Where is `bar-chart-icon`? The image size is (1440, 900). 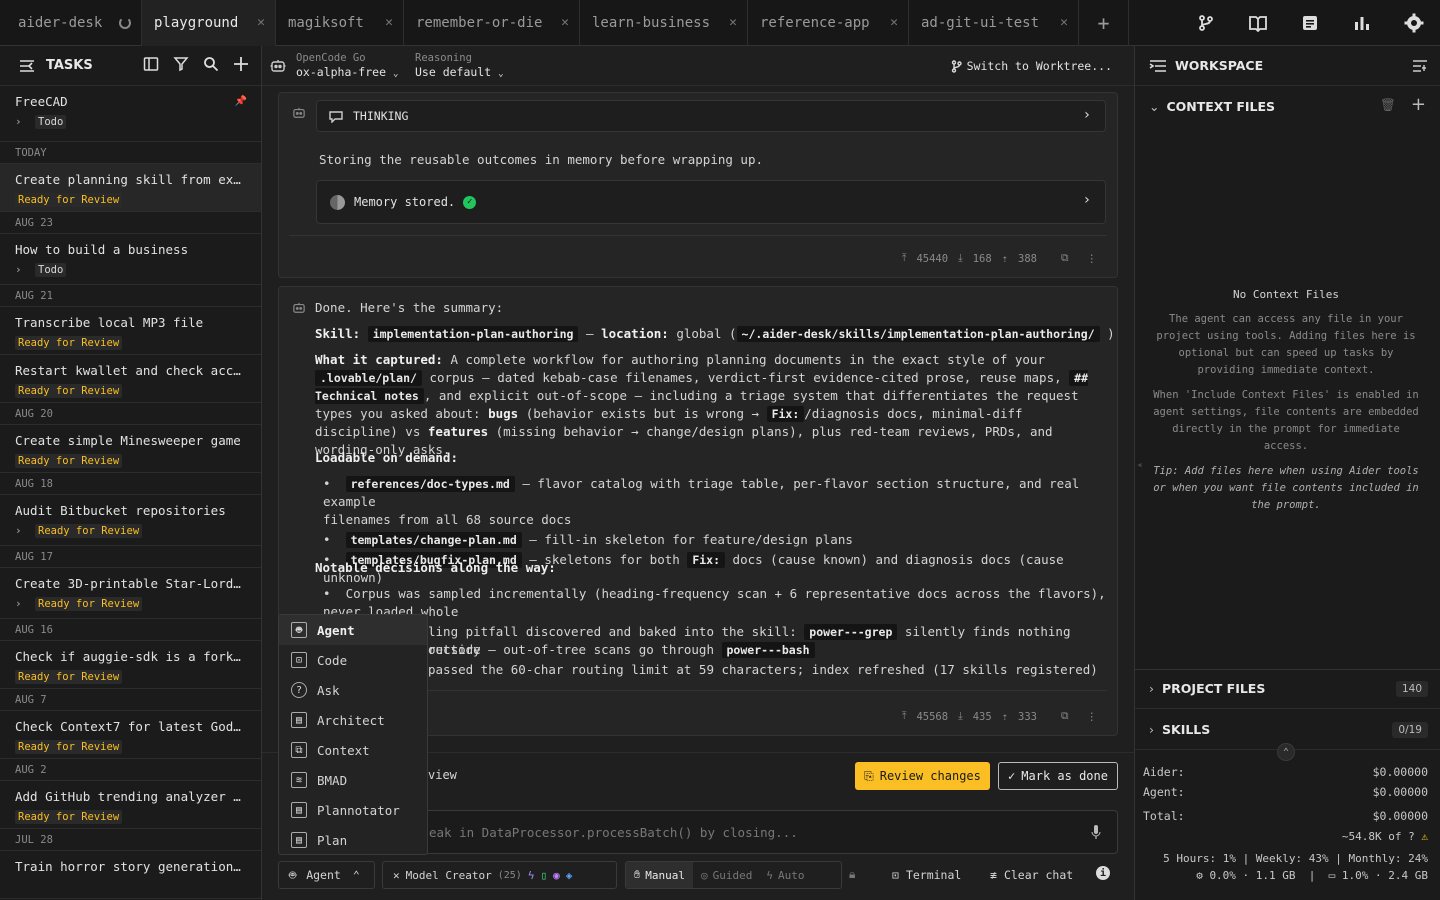 bar-chart-icon is located at coordinates (1362, 23).